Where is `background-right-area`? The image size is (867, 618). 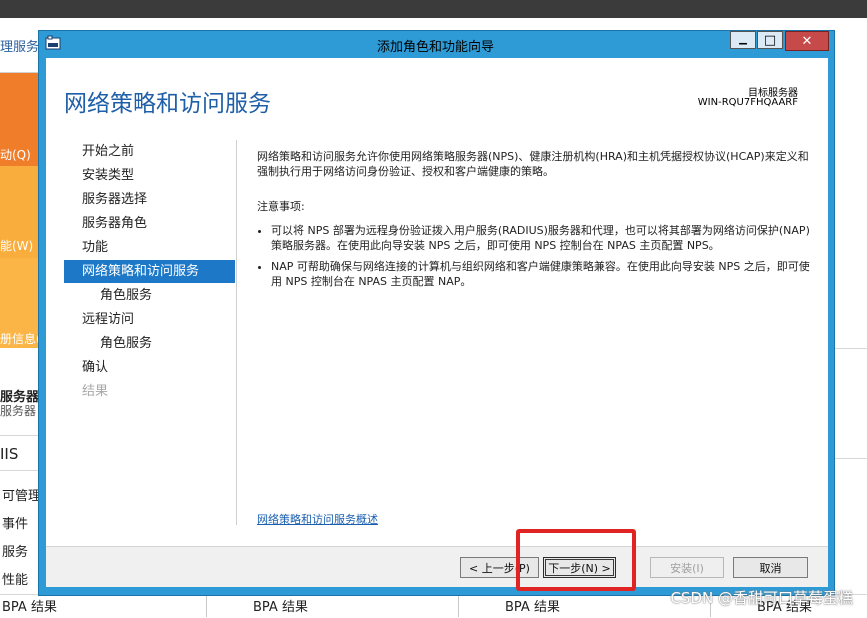 background-right-area is located at coordinates (848, 320).